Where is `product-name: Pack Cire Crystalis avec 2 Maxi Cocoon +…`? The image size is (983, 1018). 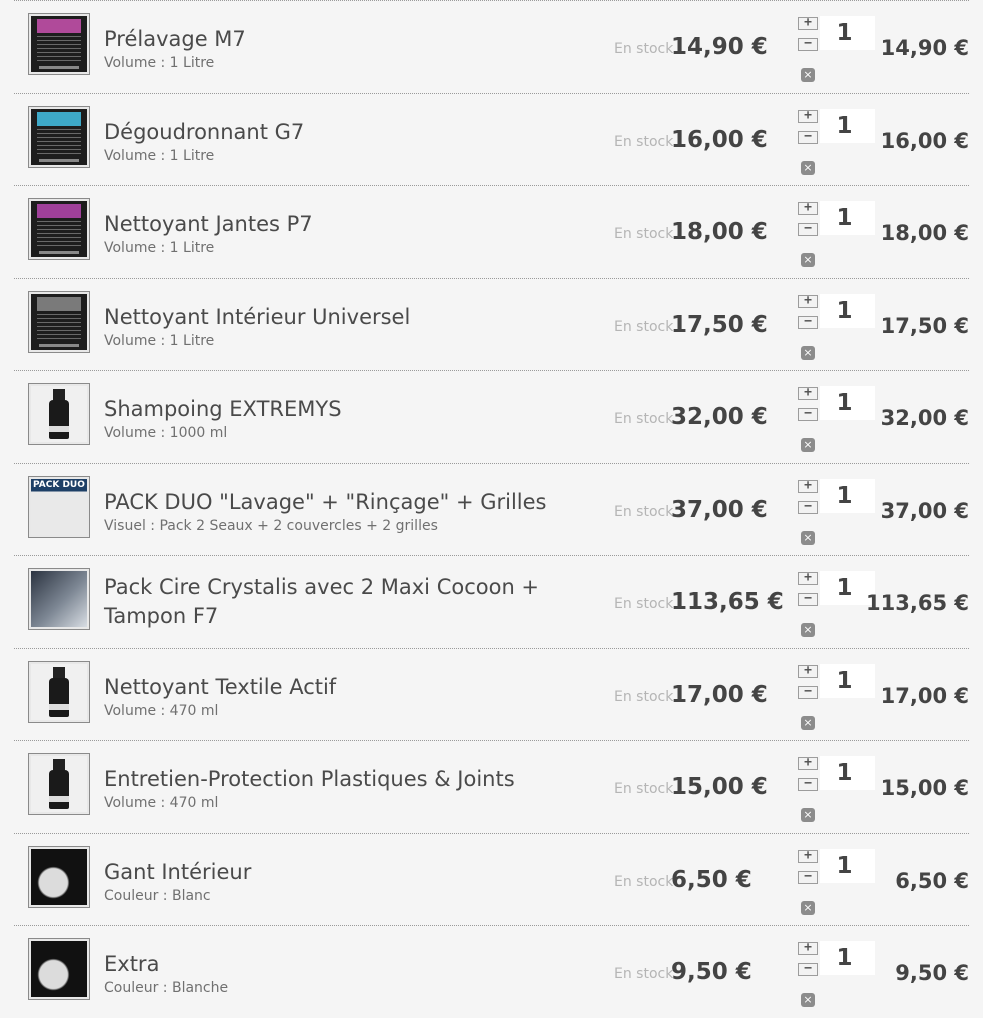
product-name: Pack Cire Crystalis avec 2 Maxi Cocoon +… is located at coordinates (354, 602).